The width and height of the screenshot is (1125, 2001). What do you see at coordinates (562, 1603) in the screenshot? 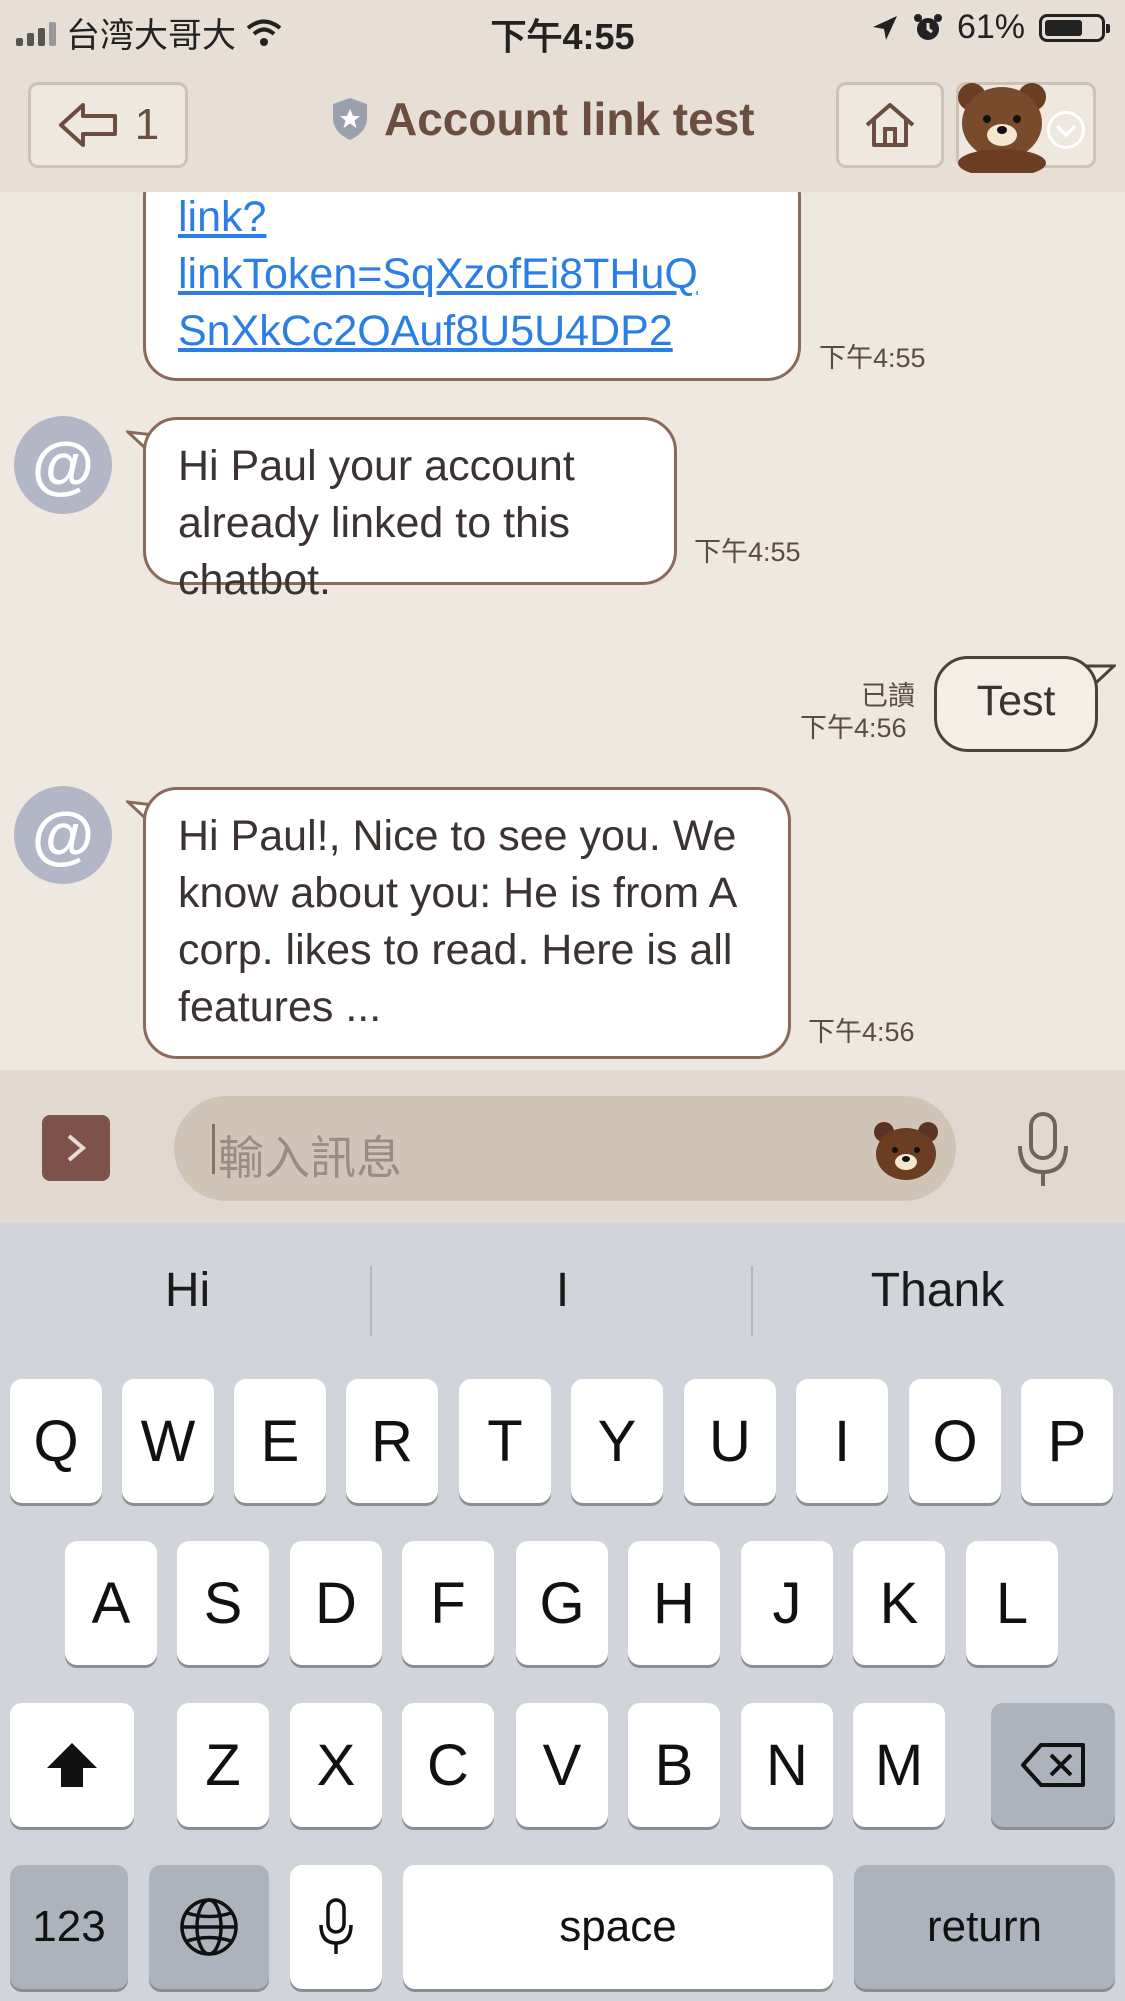
I see `key: G` at bounding box center [562, 1603].